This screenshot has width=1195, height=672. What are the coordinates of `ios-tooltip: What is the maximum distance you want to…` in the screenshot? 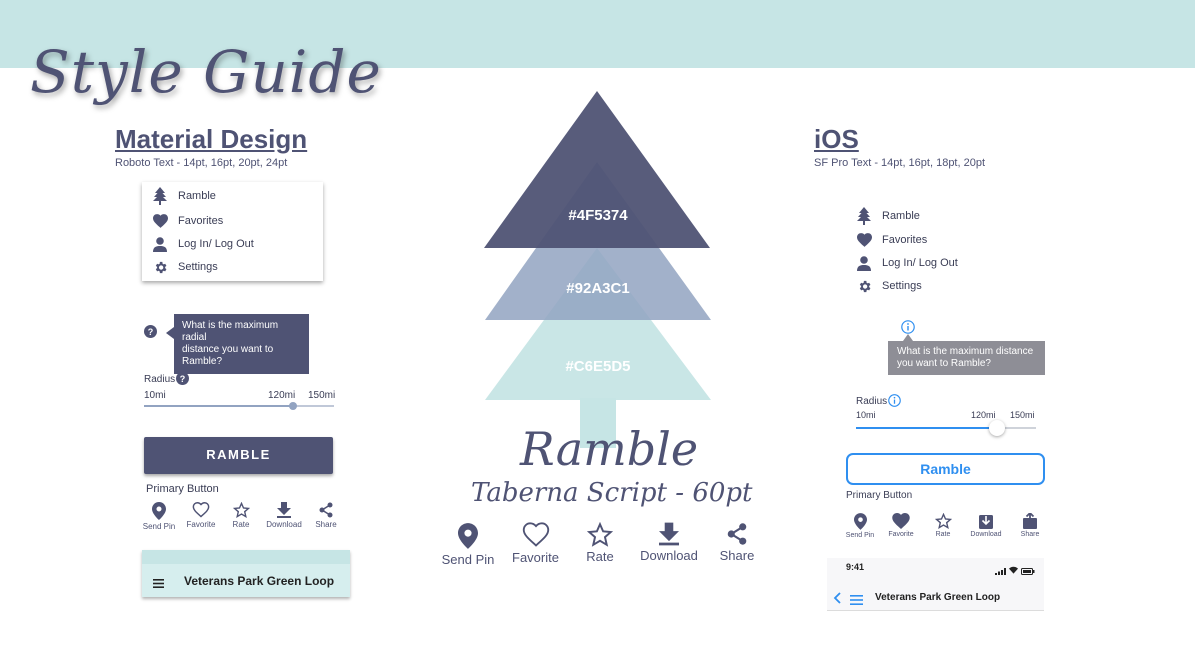 It's located at (966, 358).